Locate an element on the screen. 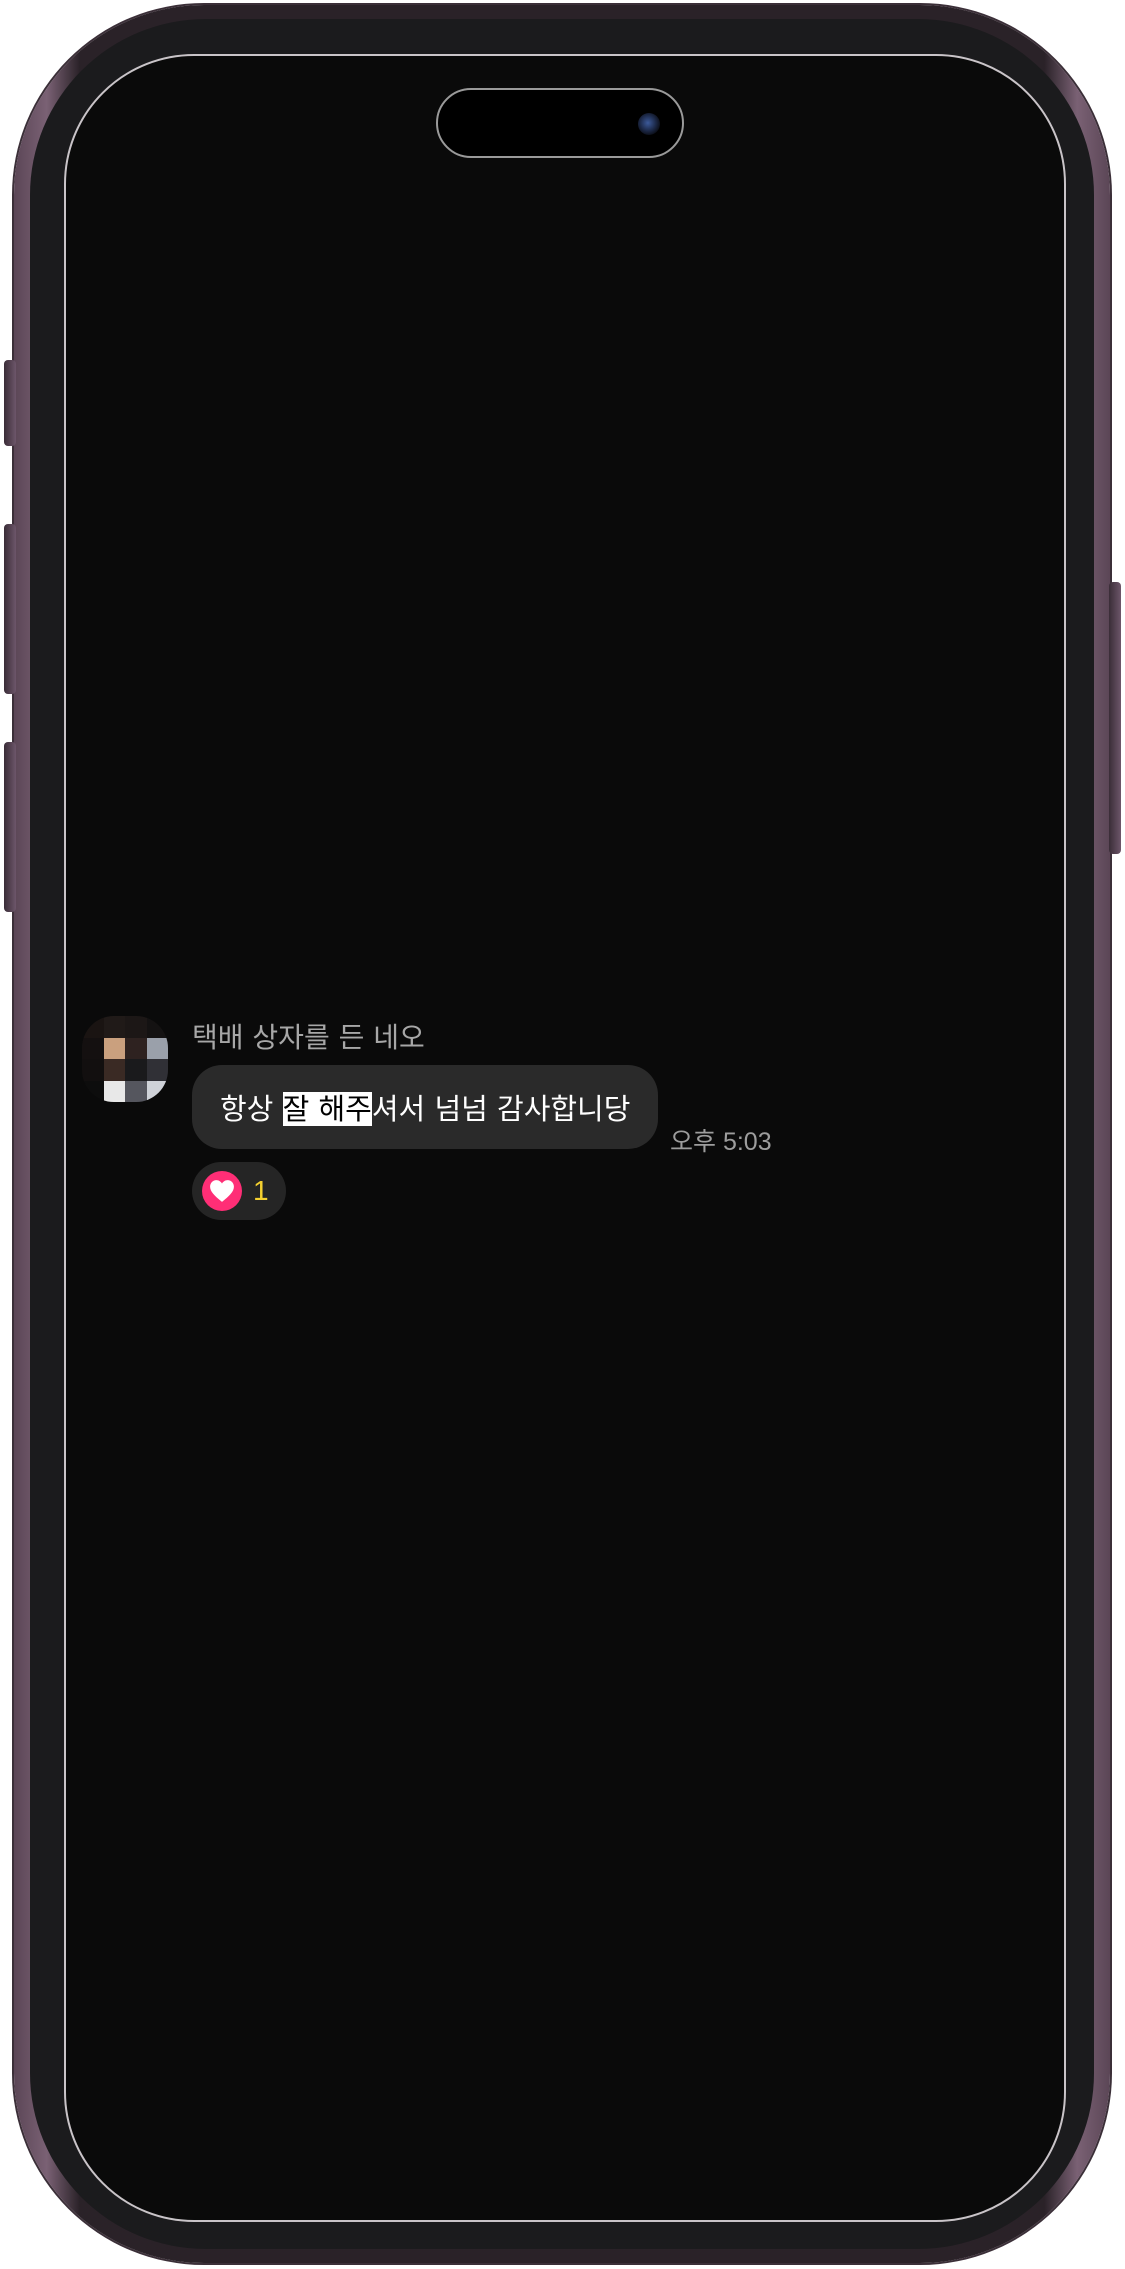 Image resolution: width=1125 pixels, height=2269 pixels. avatar is located at coordinates (125, 1059).